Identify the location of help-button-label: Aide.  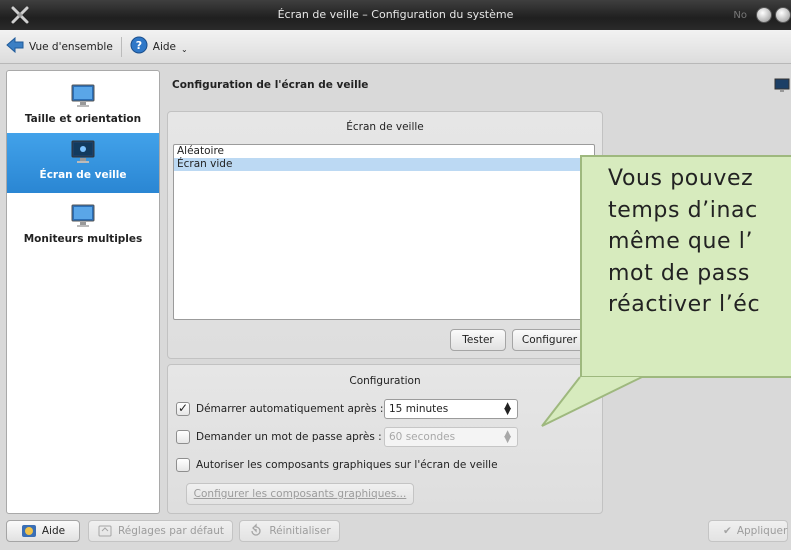
(53, 531).